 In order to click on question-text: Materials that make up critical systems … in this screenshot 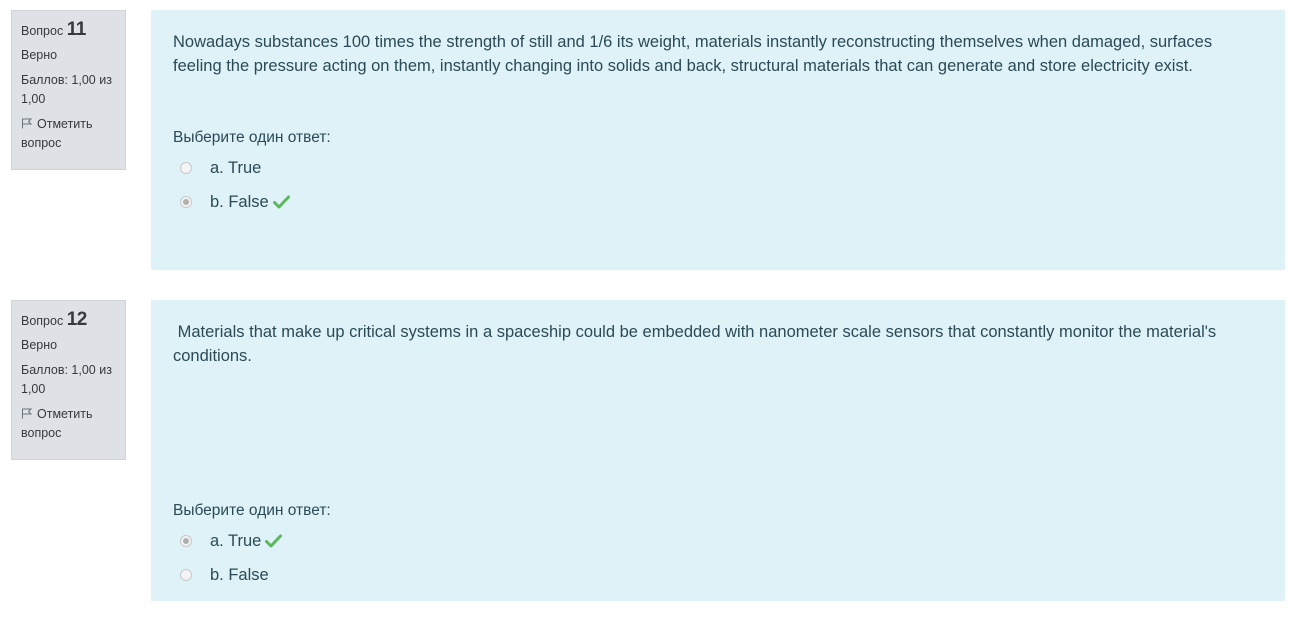, I will do `click(697, 344)`.